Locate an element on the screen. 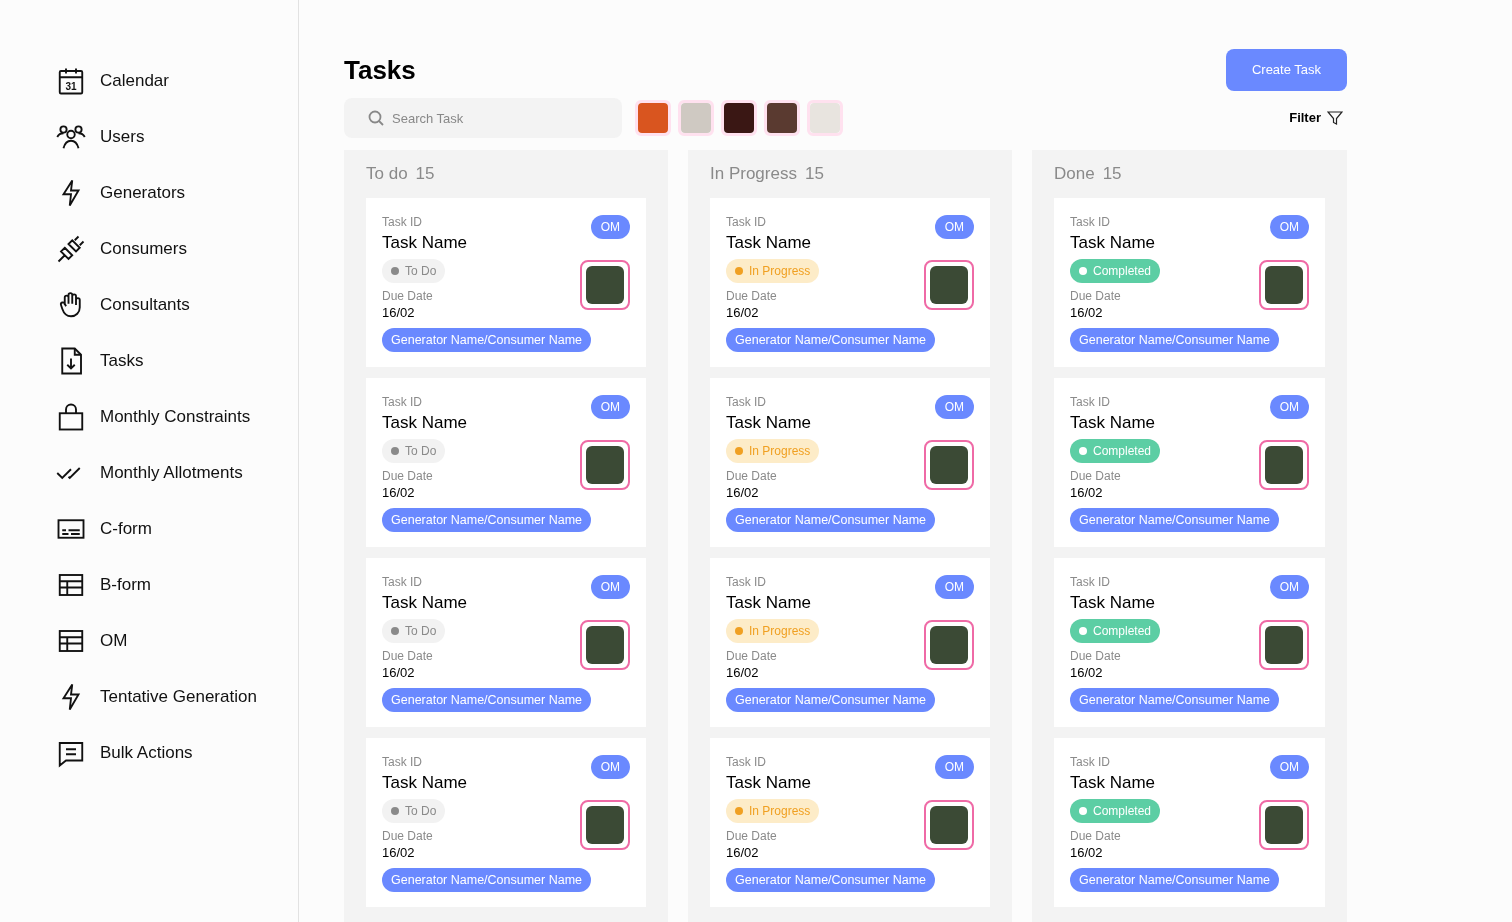 The height and width of the screenshot is (922, 1512). sidebar-item: C-form is located at coordinates (177, 529).